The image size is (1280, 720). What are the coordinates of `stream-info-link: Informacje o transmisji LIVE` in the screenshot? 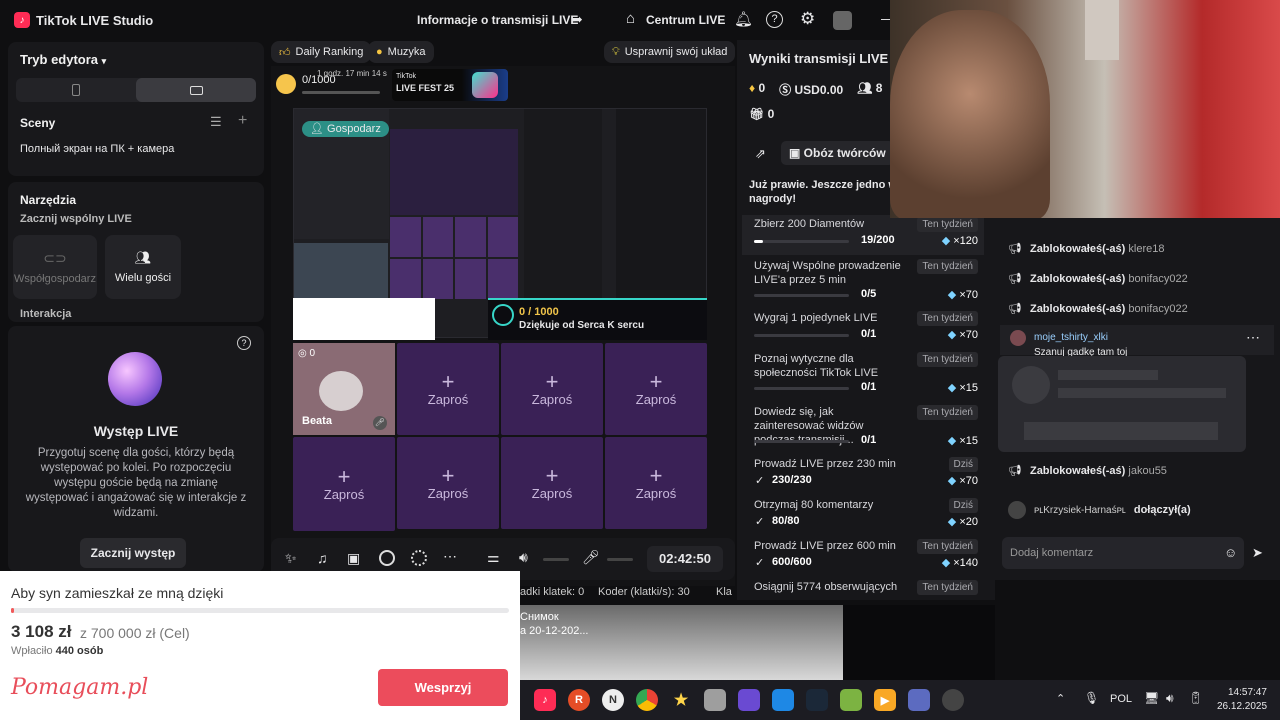 It's located at (497, 20).